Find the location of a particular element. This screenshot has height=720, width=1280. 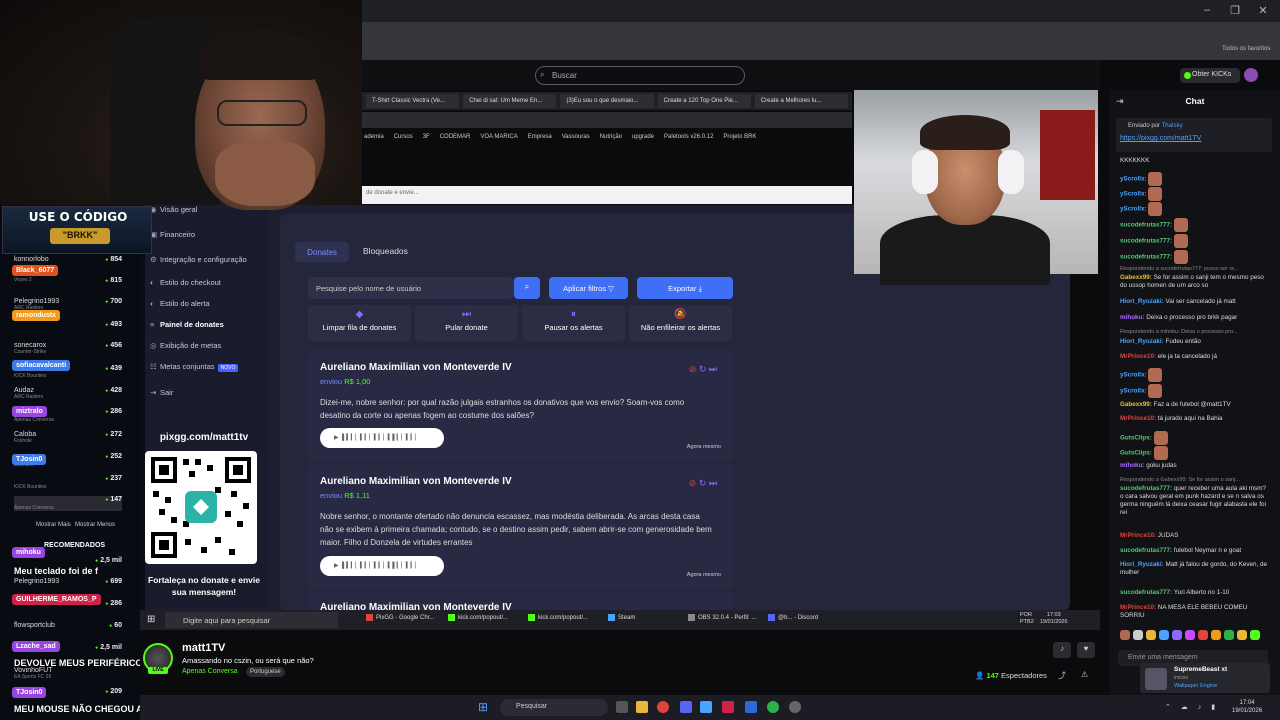

channel-row: 147Apenas Conversa is located at coordinates (68, 503).